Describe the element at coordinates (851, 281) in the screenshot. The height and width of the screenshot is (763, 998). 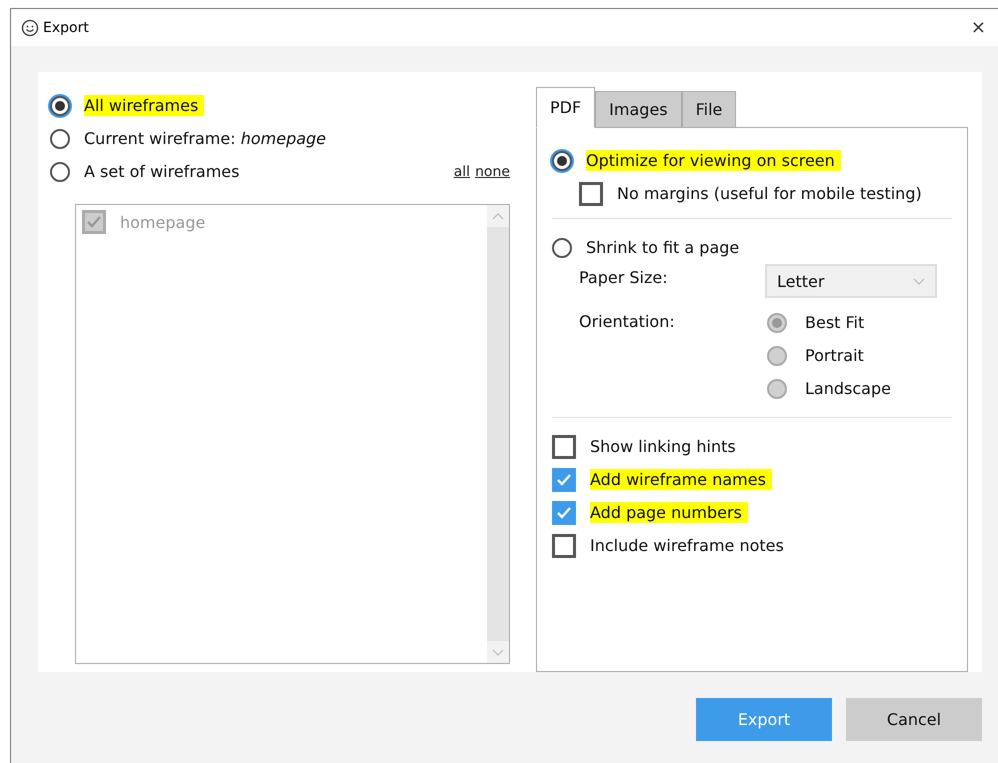
I see `paper-size-dropdown: Letter` at that location.